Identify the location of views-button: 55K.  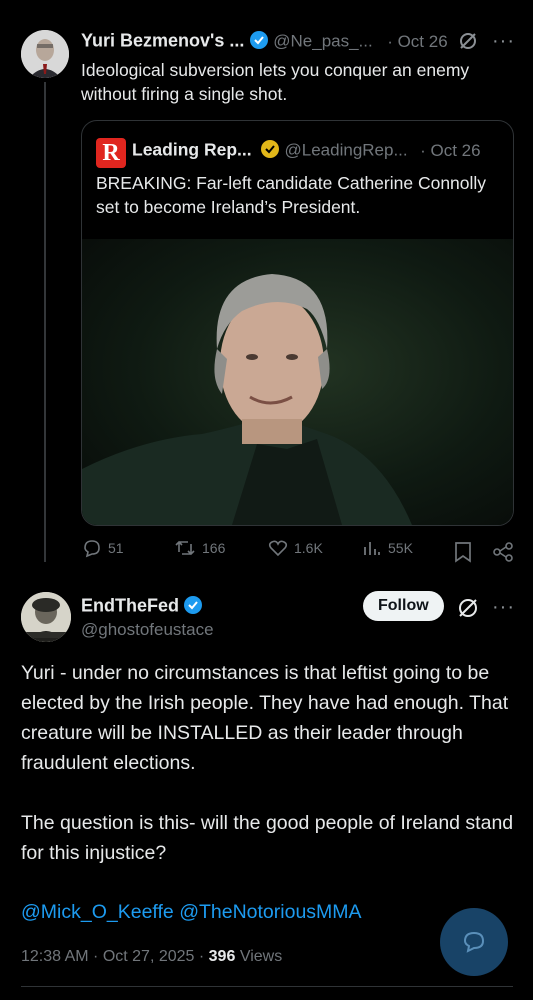
(387, 548).